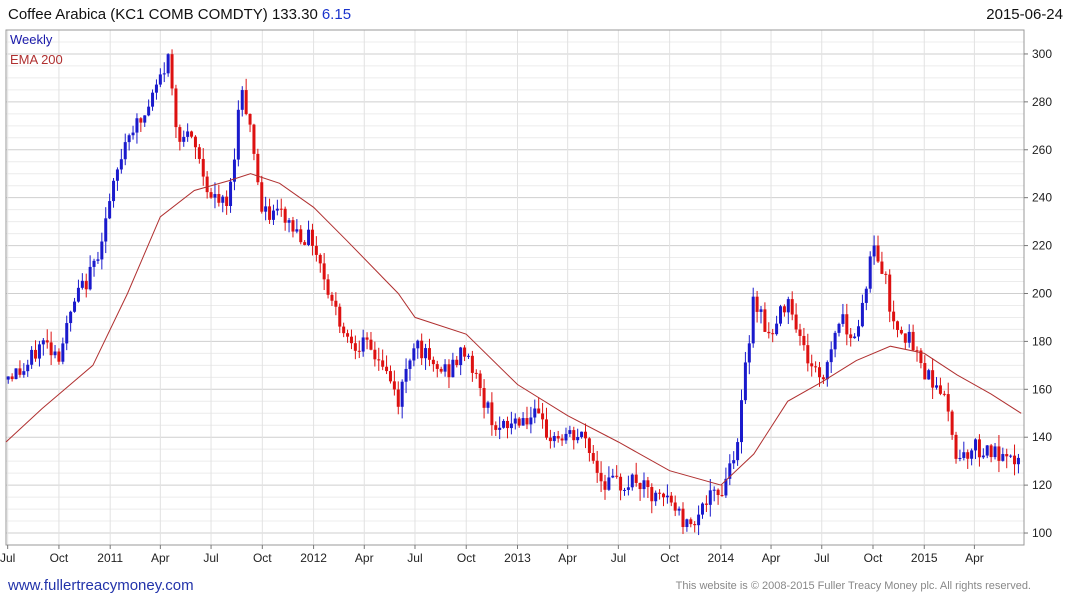  I want to click on y-axis: 100 120 140 160 180 200 220 240 260 280 300, so click(1038, 293).